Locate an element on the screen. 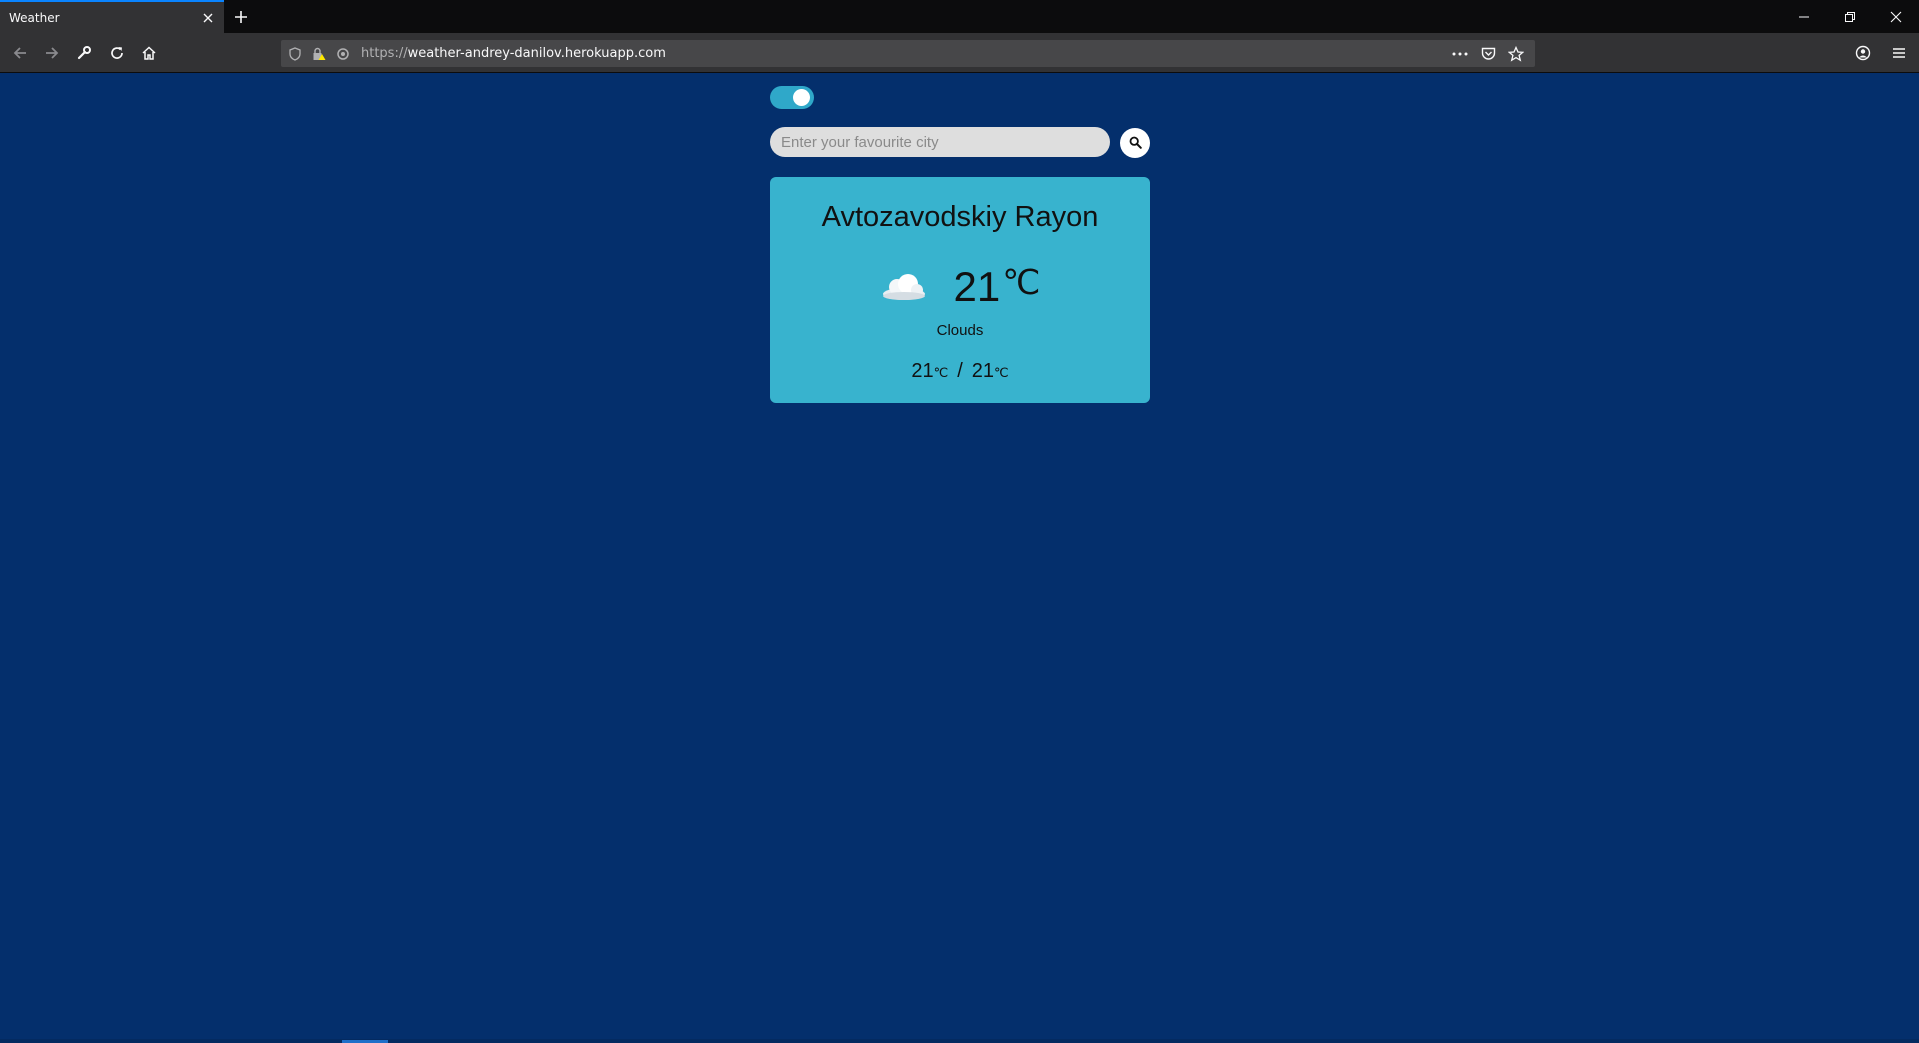 This screenshot has height=1043, width=1919. min-max-temperature: 21 ℃ / 21 ℃ is located at coordinates (960, 371).